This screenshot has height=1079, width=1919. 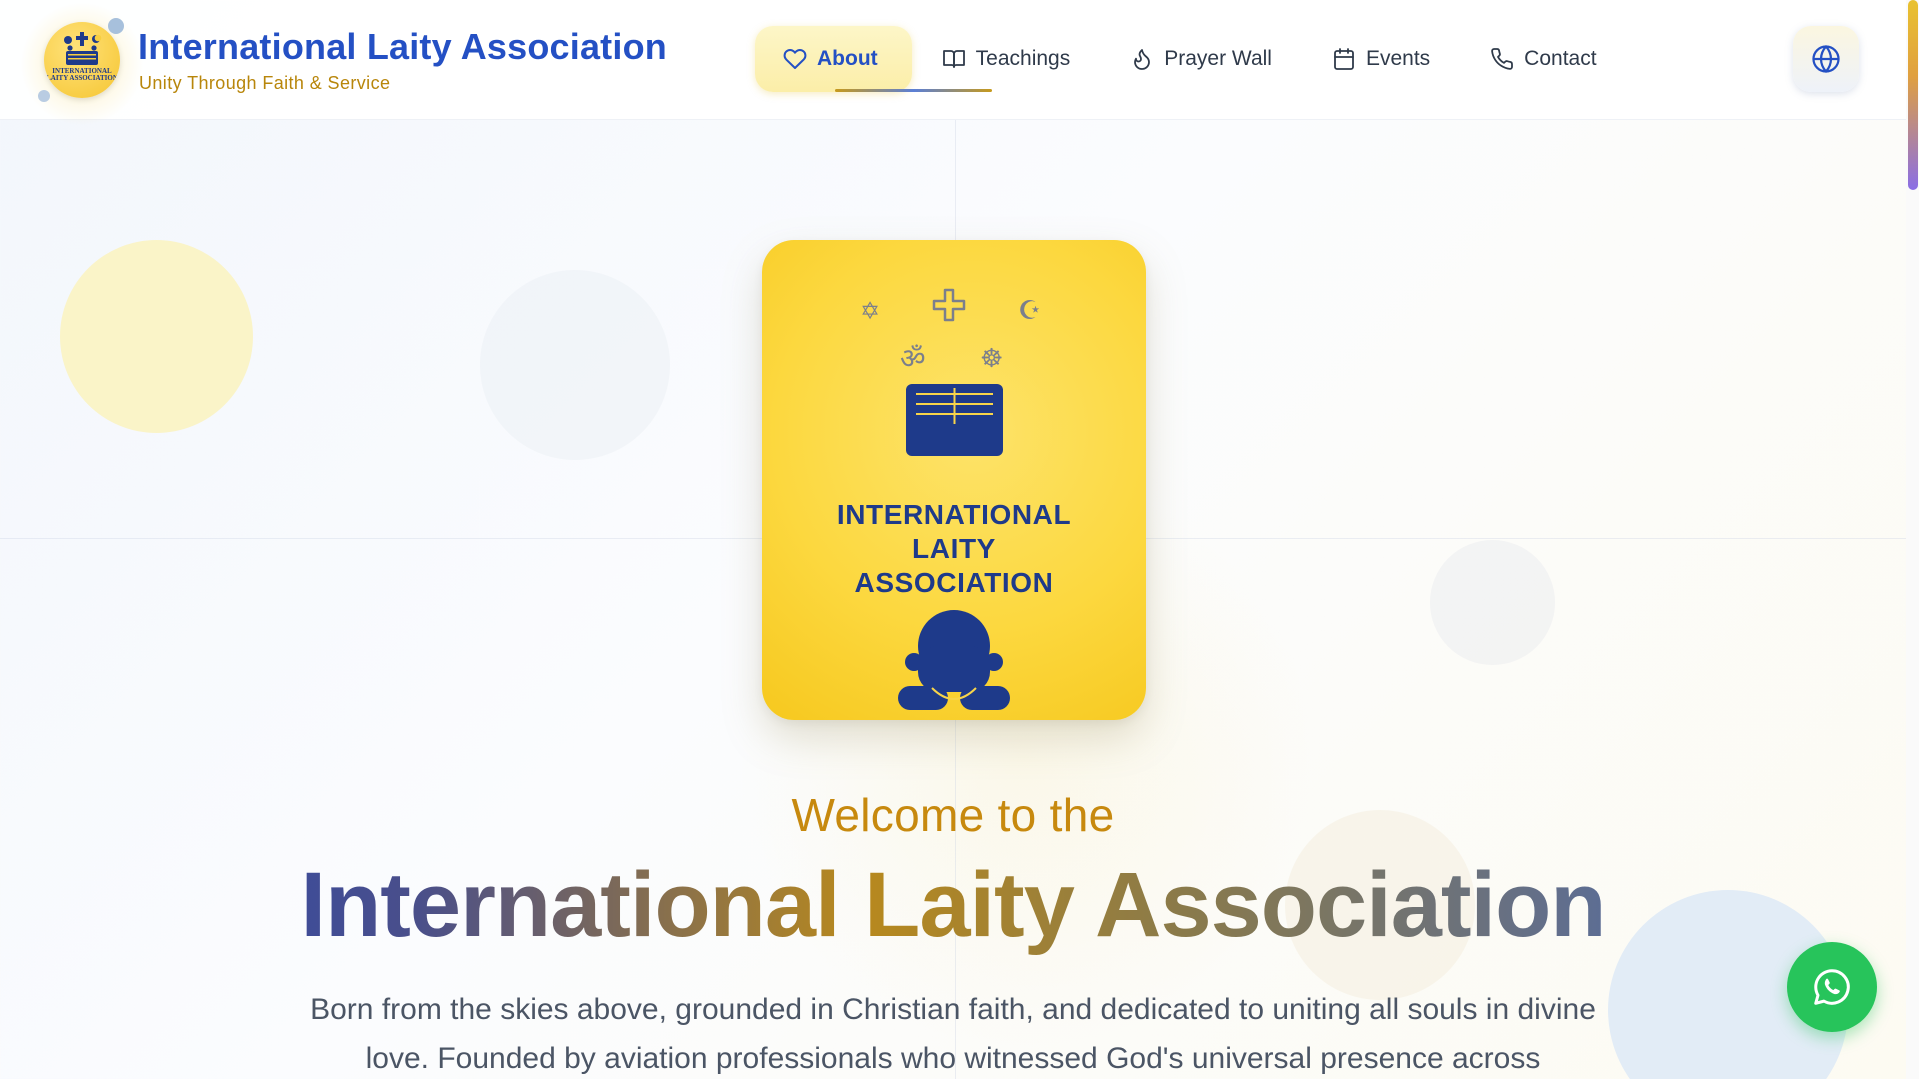 I want to click on flame-icon, so click(x=1142, y=59).